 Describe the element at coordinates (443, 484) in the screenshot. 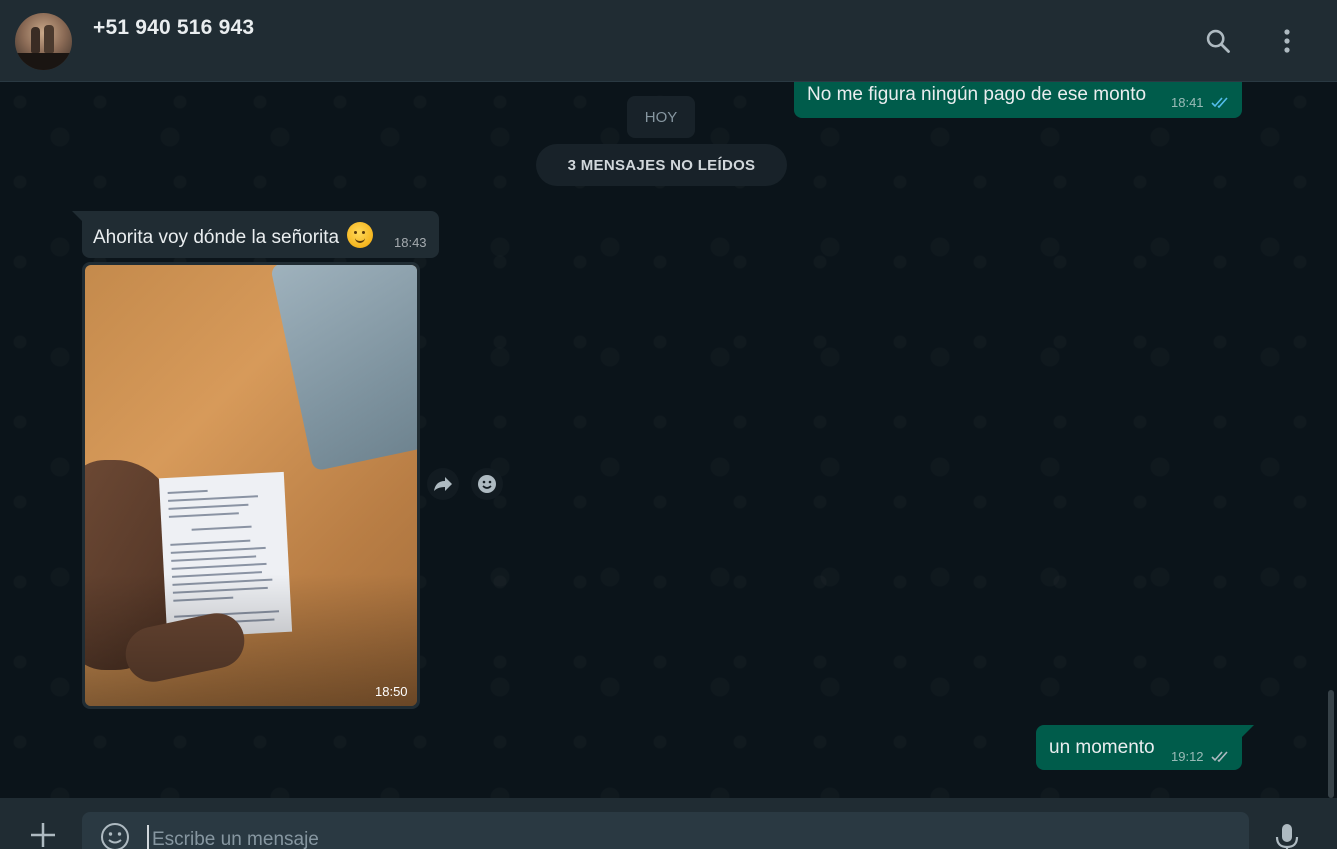

I see `forward-icon` at that location.